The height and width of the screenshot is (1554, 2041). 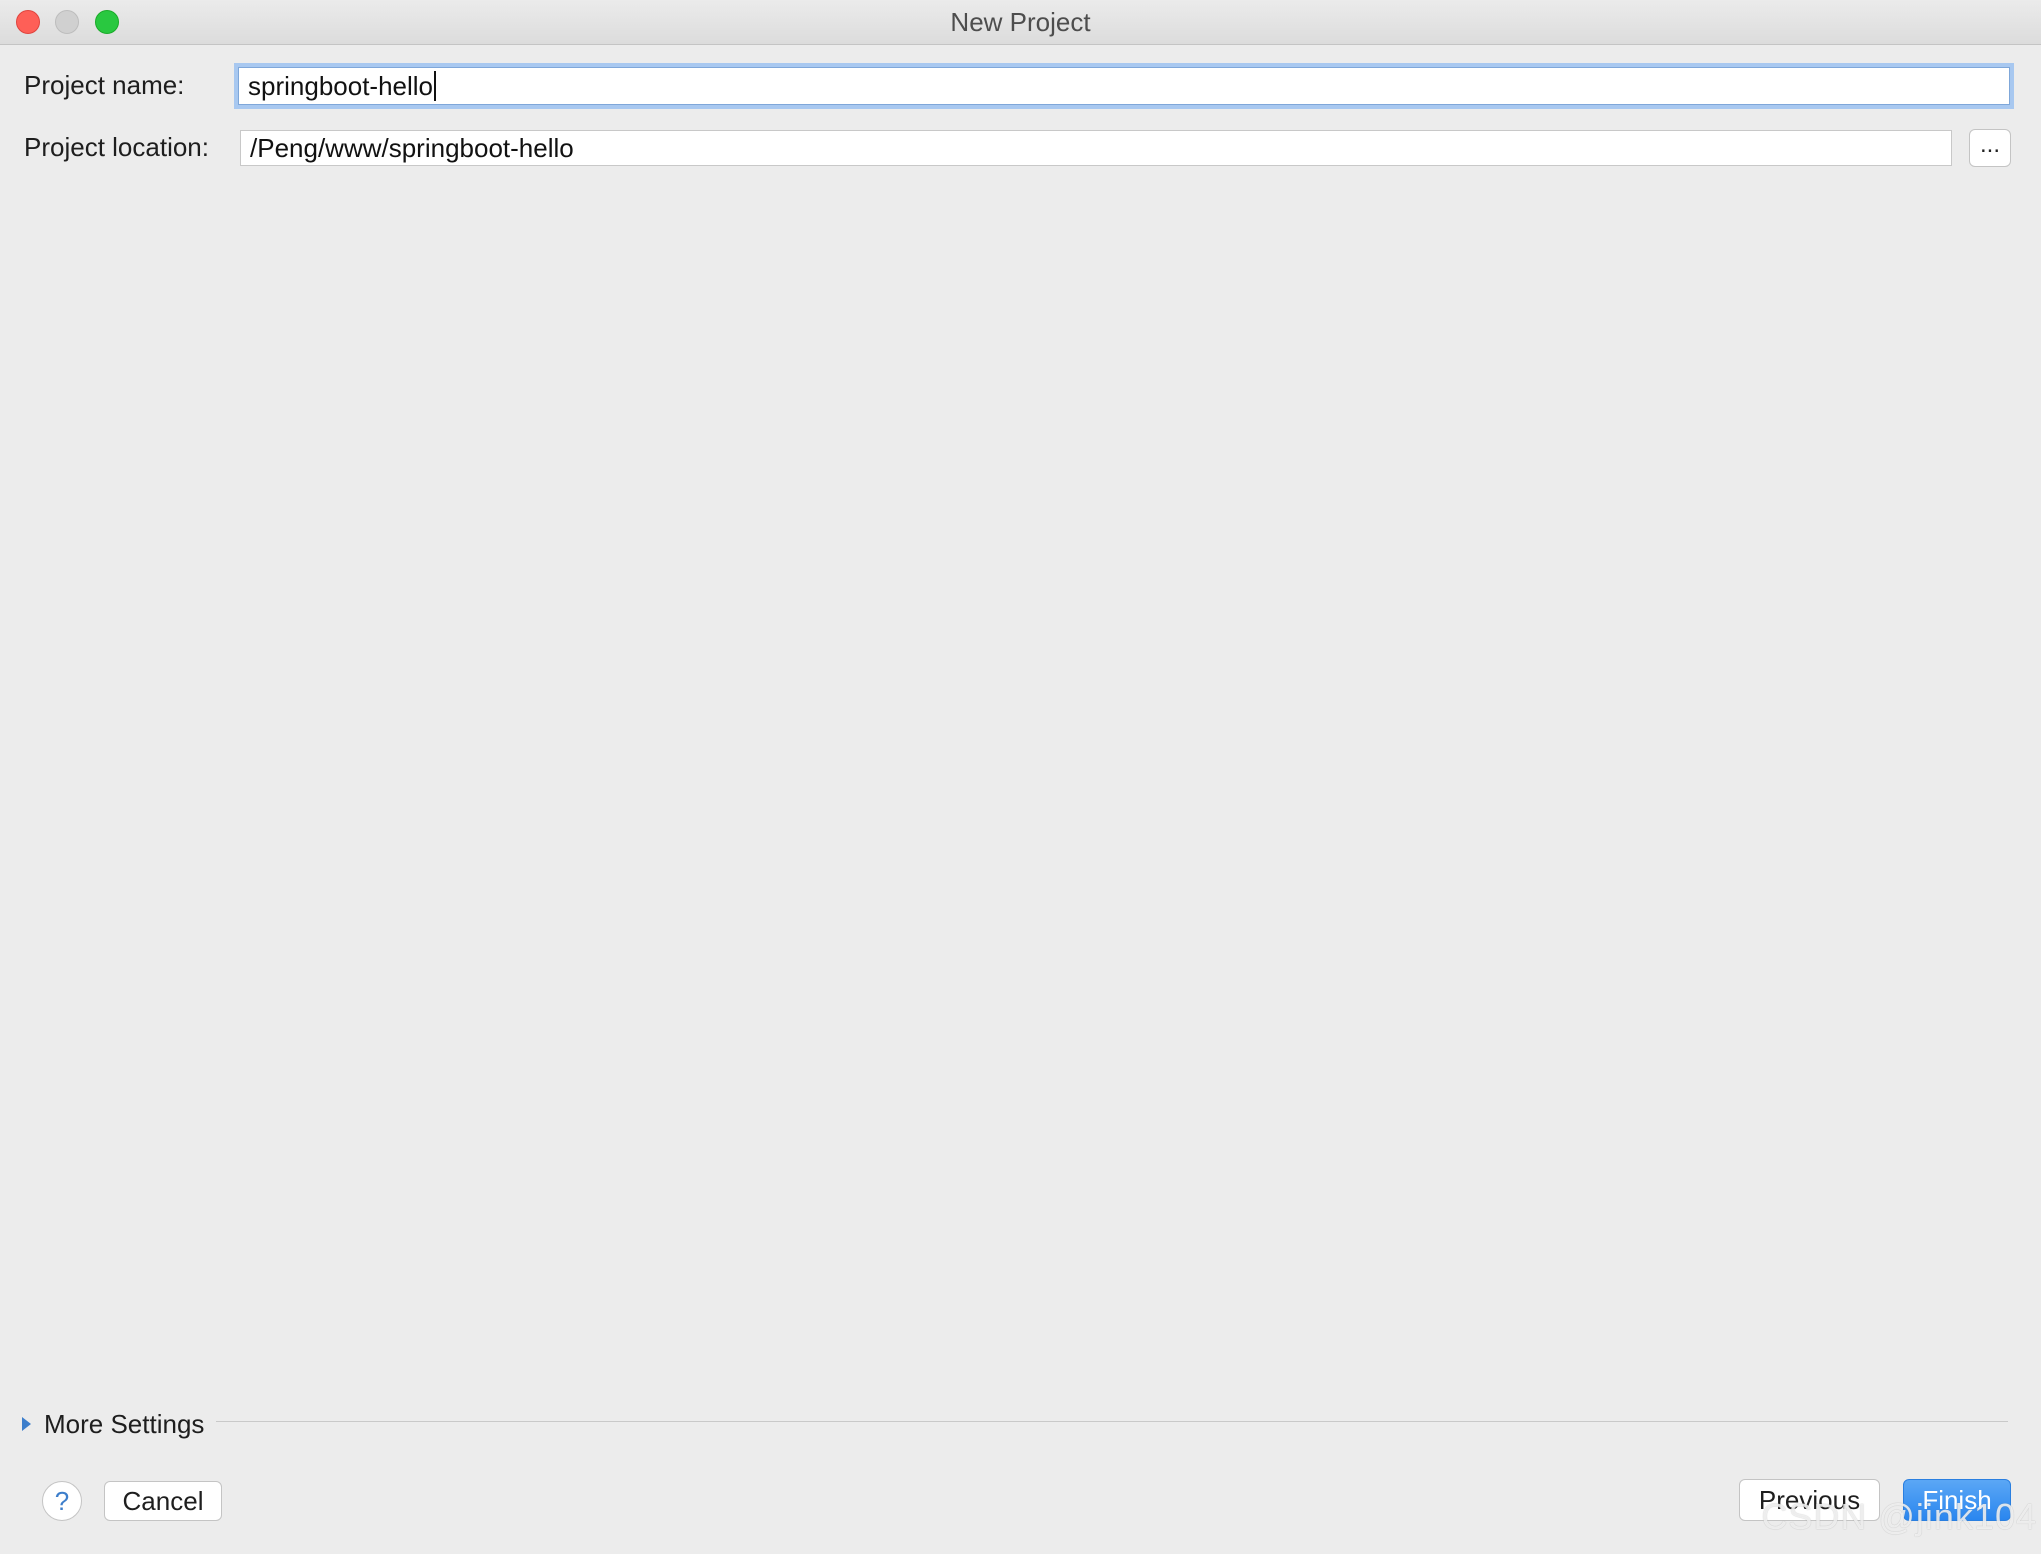 What do you see at coordinates (341, 85) in the screenshot?
I see `project-name-value: springboot-hello` at bounding box center [341, 85].